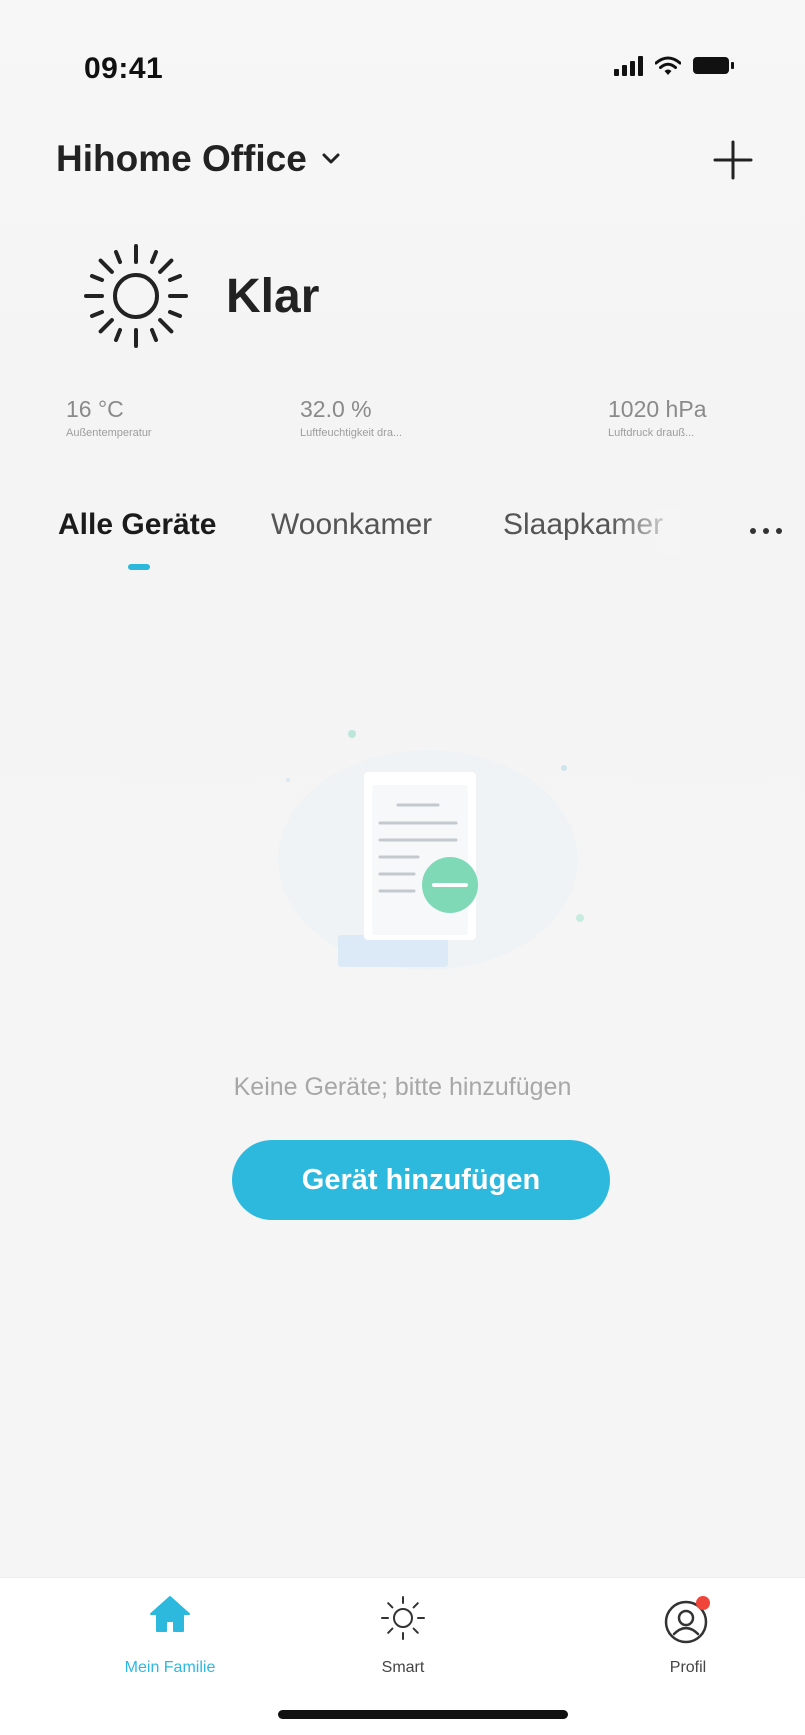  I want to click on weather-condition: Klar, so click(273, 296).